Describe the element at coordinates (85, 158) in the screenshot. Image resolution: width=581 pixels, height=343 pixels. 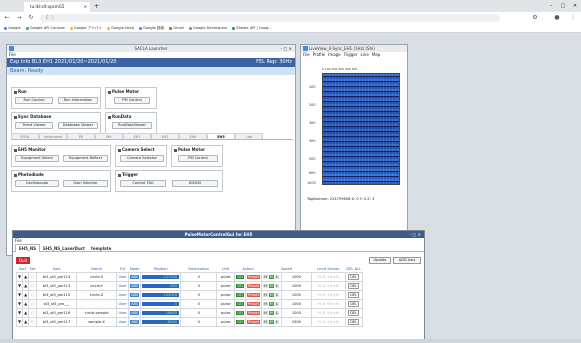
I see `equipment-reflect-button: Equipment Reflect` at that location.